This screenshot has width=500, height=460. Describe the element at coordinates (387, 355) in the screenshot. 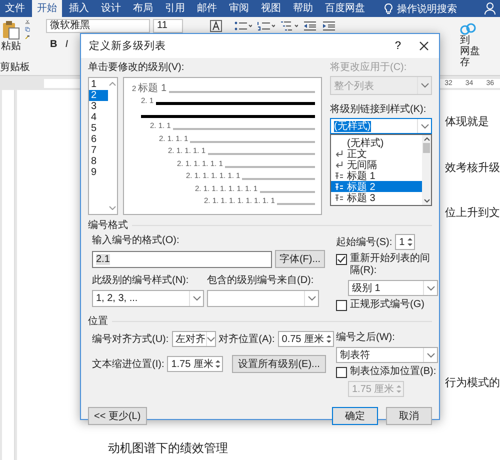

I see `follow-number-dropdown: 制表符` at that location.